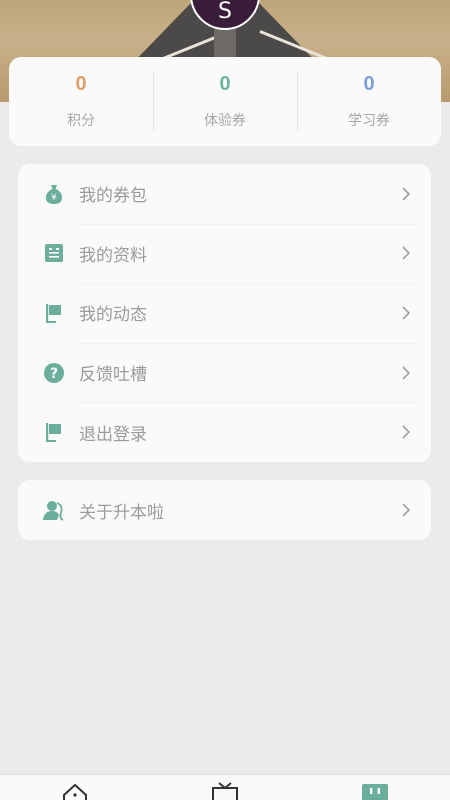 This screenshot has height=800, width=450. I want to click on menu-item-my-profile: 我的资料, so click(224, 253).